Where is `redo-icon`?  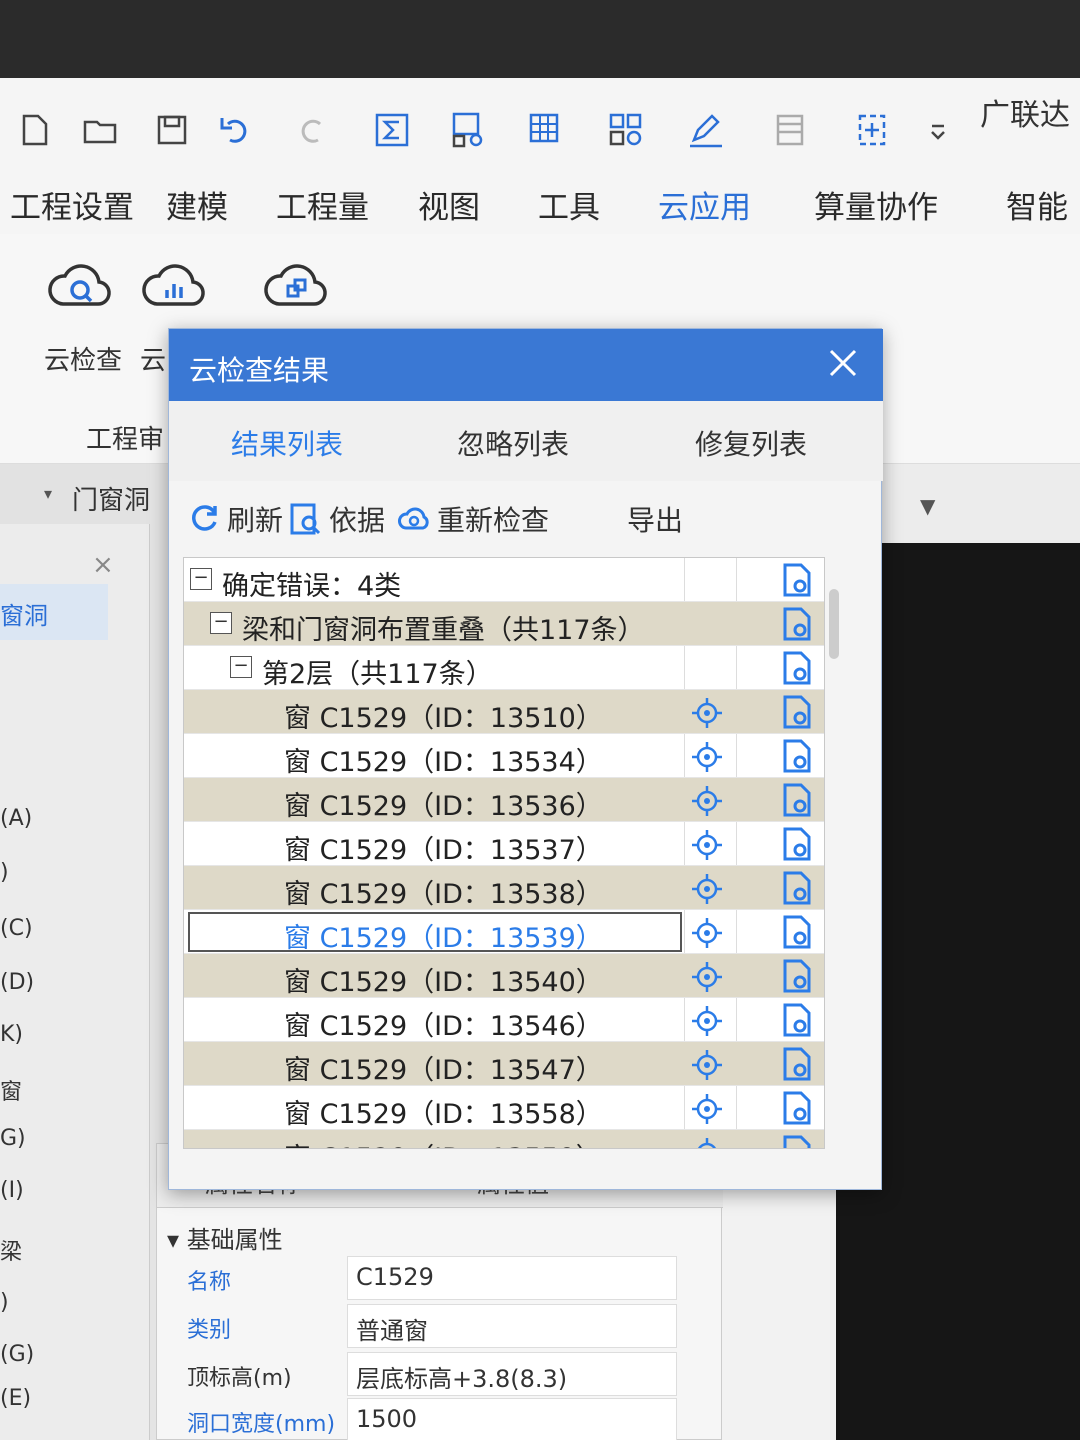 redo-icon is located at coordinates (312, 130).